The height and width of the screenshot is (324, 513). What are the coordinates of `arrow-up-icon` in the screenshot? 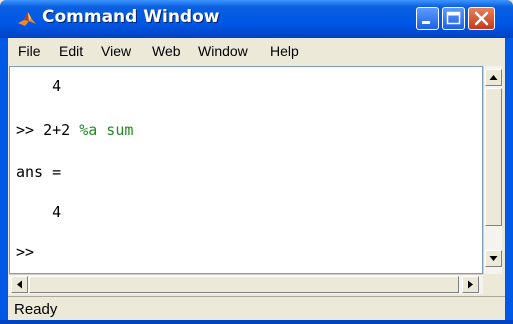 It's located at (493, 77).